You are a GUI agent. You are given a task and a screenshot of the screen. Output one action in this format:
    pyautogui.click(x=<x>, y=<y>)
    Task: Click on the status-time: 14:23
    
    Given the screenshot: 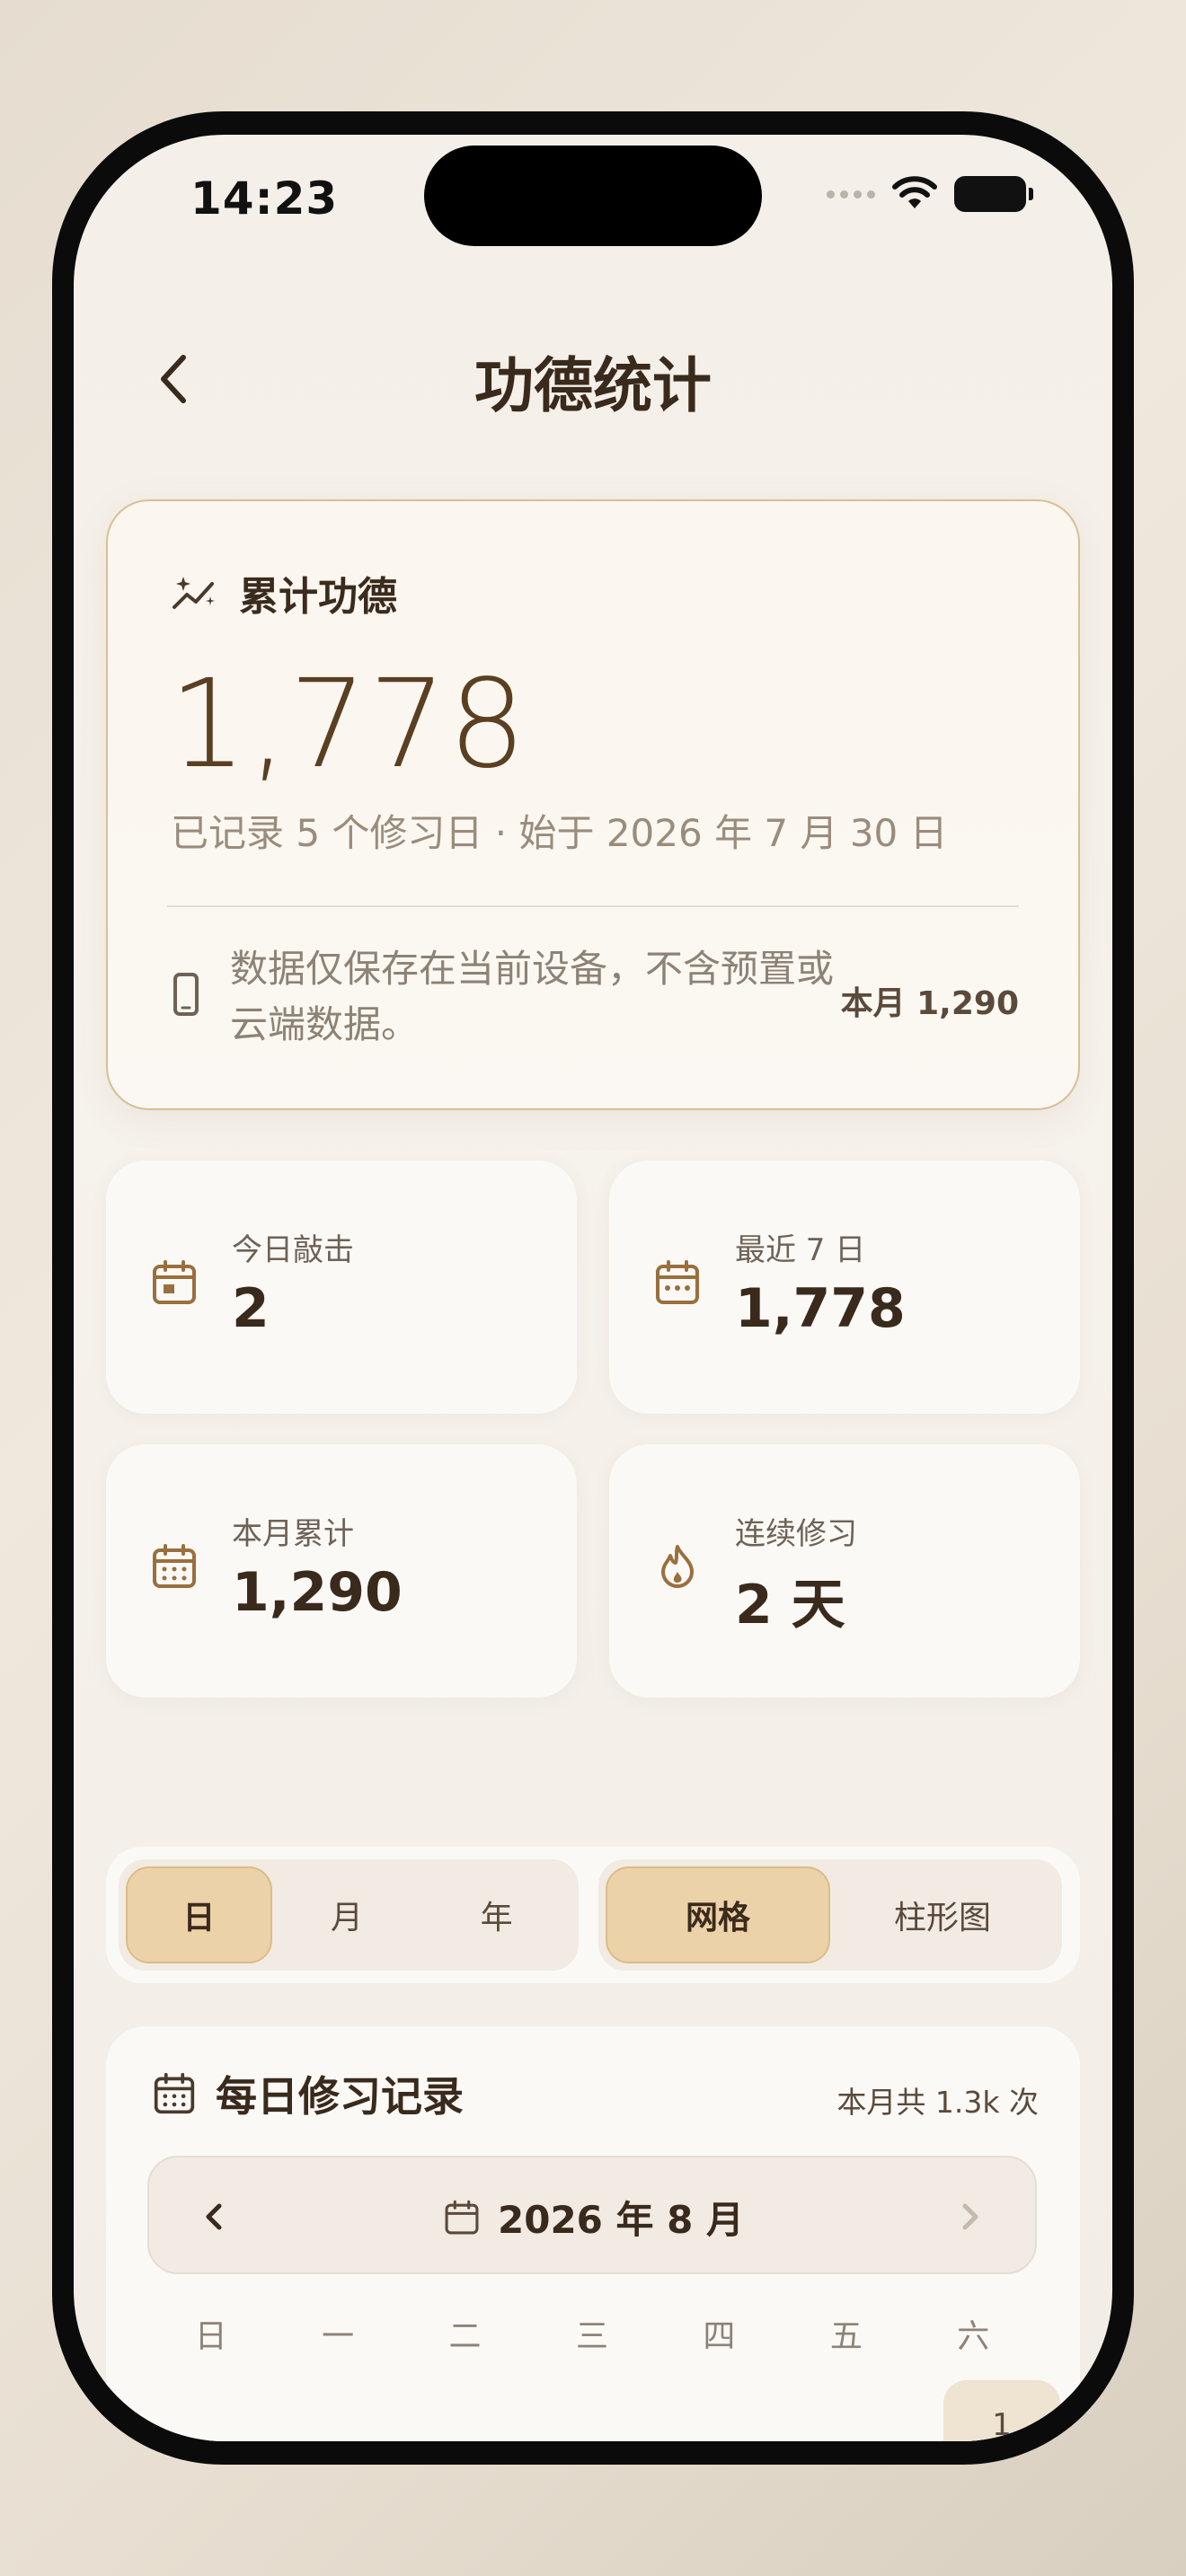 What is the action you would take?
    pyautogui.click(x=264, y=198)
    